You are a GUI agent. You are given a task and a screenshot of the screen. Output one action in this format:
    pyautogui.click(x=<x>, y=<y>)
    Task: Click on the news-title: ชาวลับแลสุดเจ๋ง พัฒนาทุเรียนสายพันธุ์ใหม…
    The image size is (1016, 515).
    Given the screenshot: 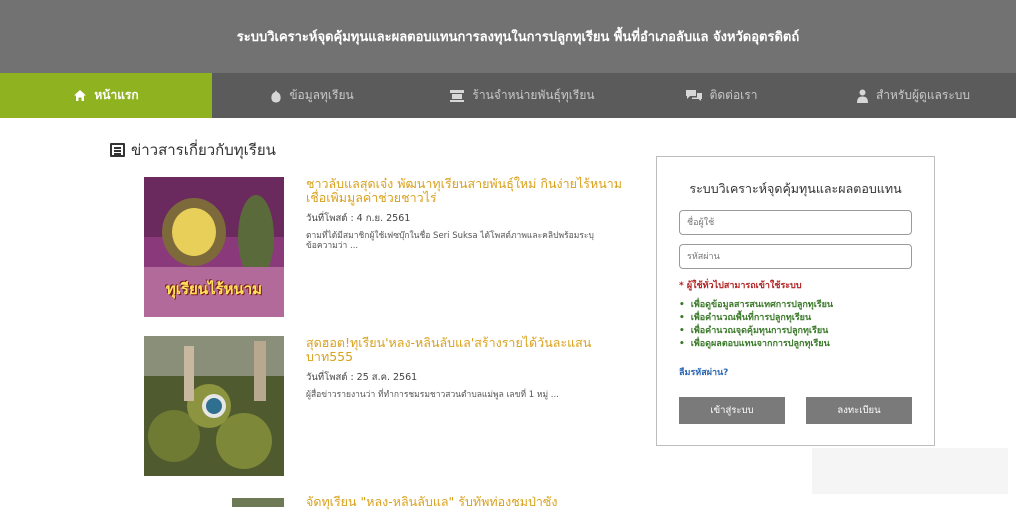 What is the action you would take?
    pyautogui.click(x=464, y=191)
    